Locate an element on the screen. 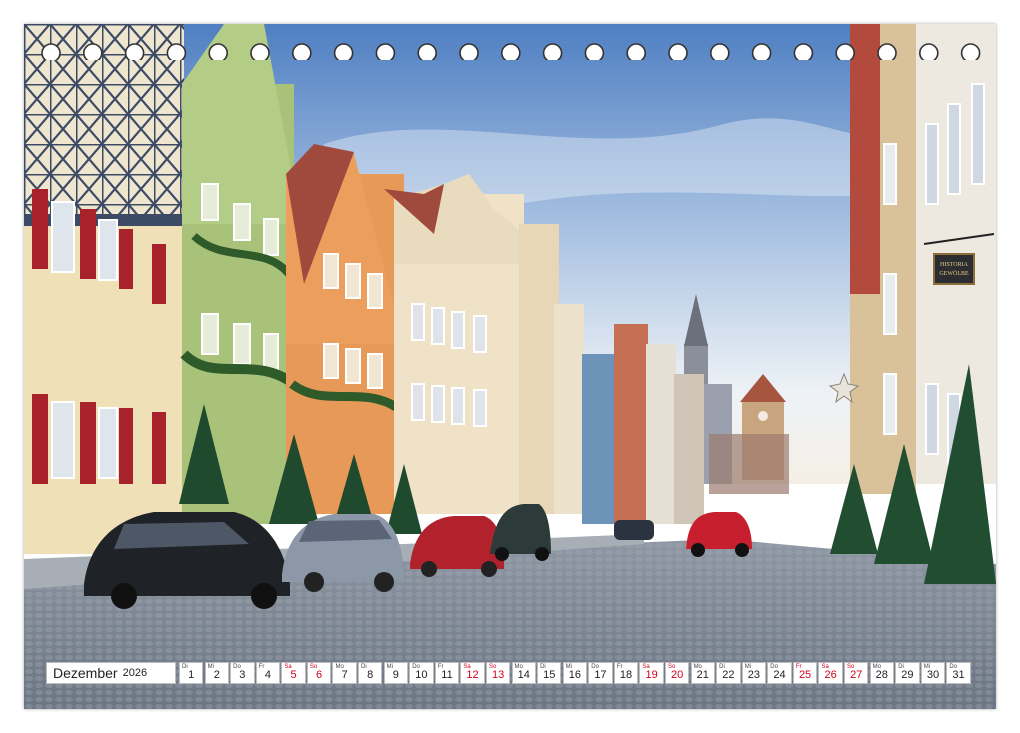  day-cell: Fr 4 is located at coordinates (268, 673).